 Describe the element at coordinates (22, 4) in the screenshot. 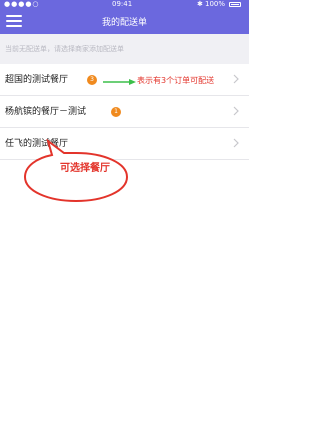

I see `signal-indicator: ●●●●○` at that location.